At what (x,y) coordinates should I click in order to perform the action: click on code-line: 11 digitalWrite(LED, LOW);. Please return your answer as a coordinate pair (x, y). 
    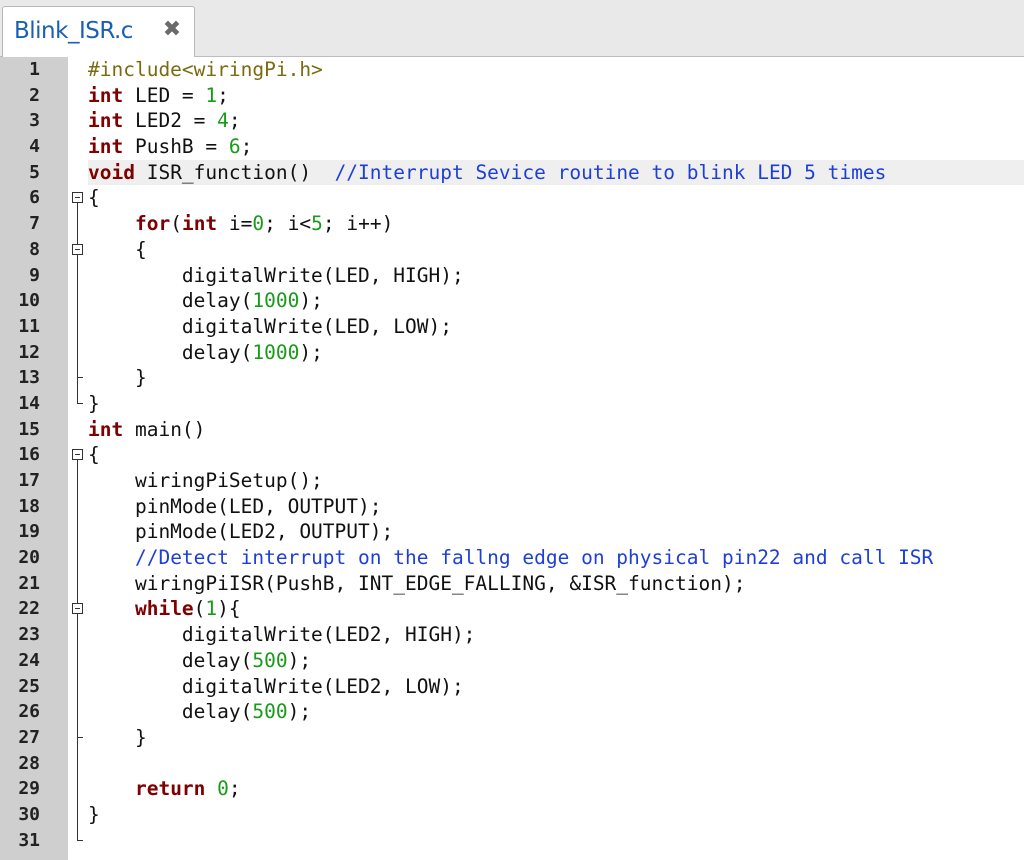
    Looking at the image, I should click on (512, 326).